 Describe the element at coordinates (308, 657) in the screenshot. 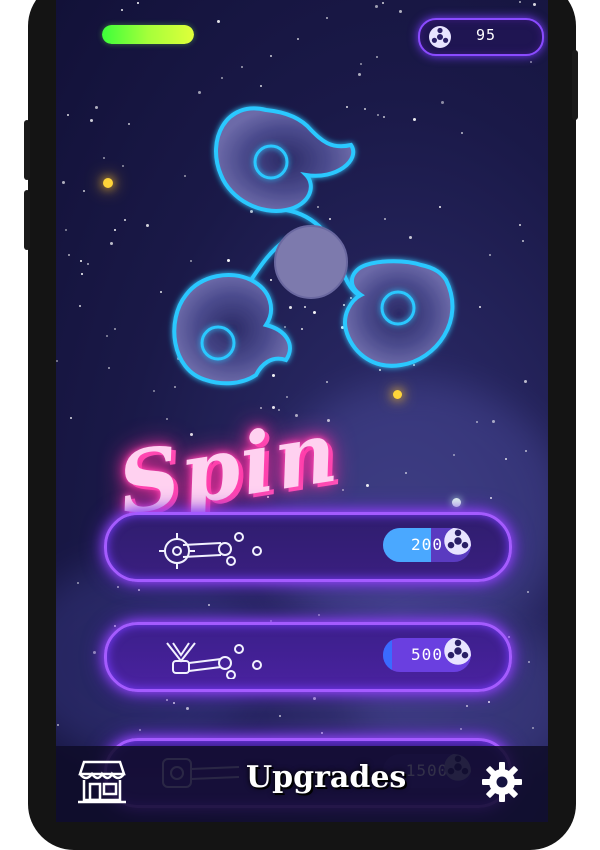

I see `upgrade-row: 500` at that location.